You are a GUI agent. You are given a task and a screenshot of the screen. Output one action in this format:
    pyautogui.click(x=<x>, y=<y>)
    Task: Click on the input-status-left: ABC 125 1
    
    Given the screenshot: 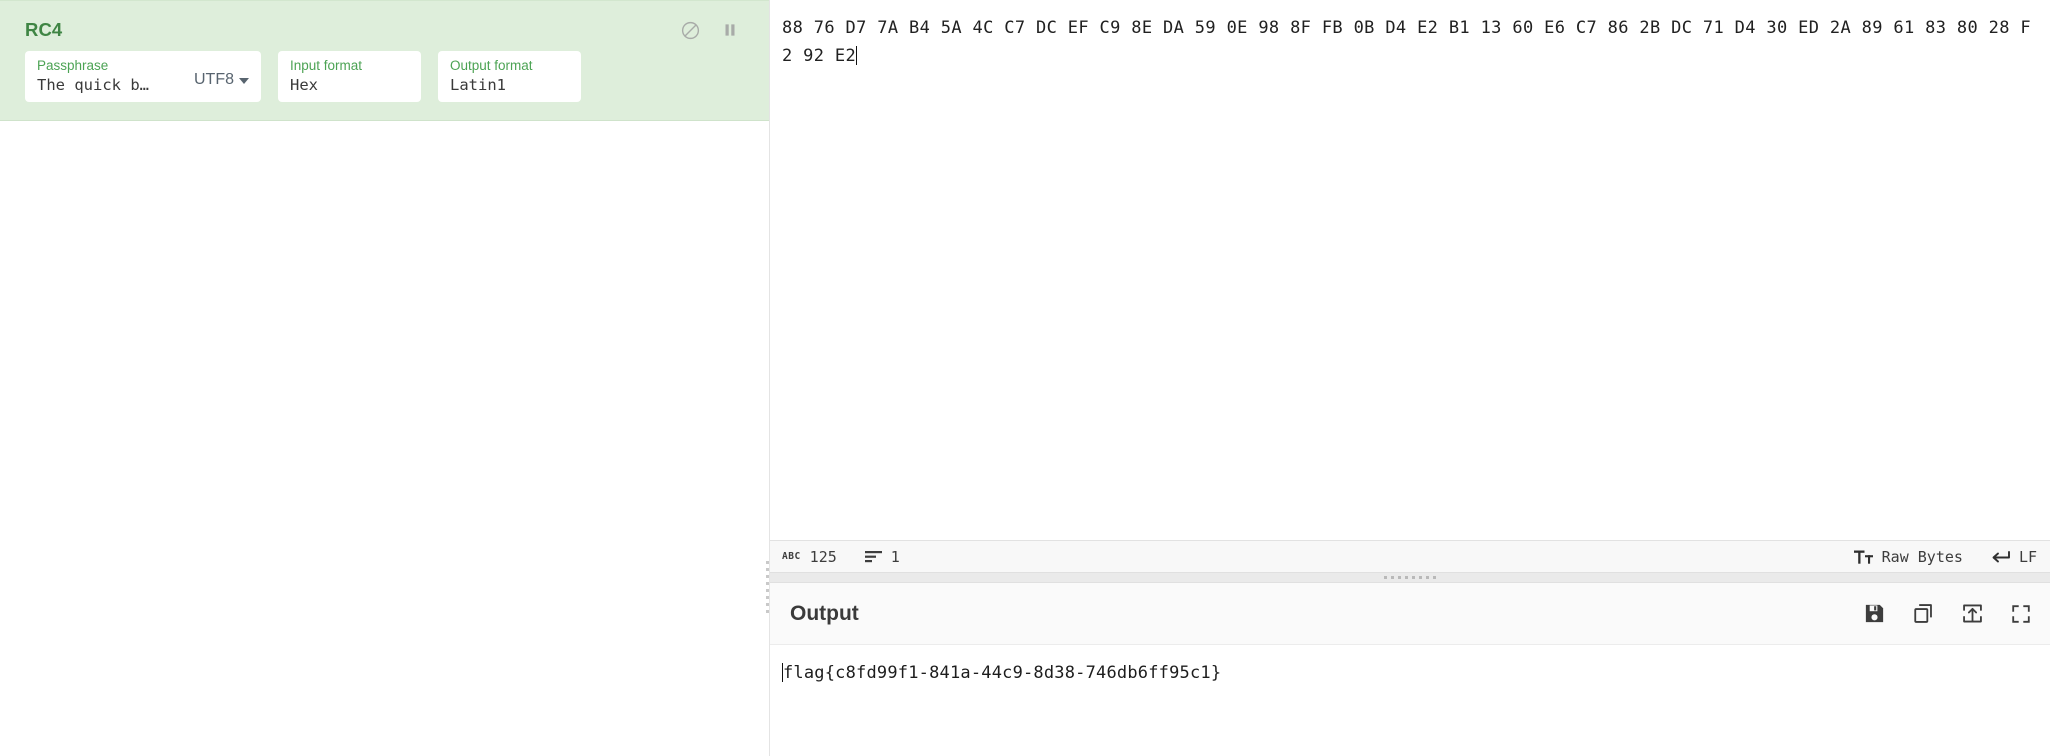 What is the action you would take?
    pyautogui.click(x=841, y=557)
    